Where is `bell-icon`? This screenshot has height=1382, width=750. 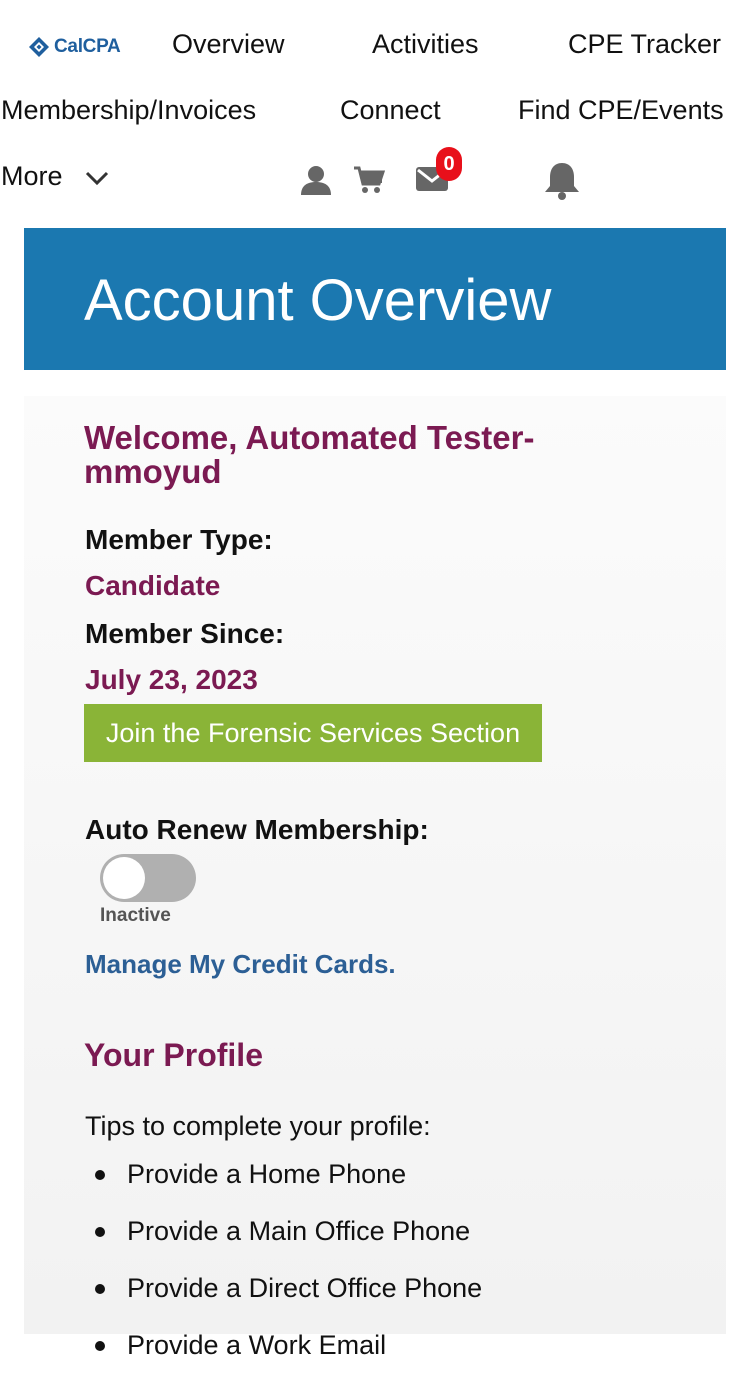 bell-icon is located at coordinates (562, 181).